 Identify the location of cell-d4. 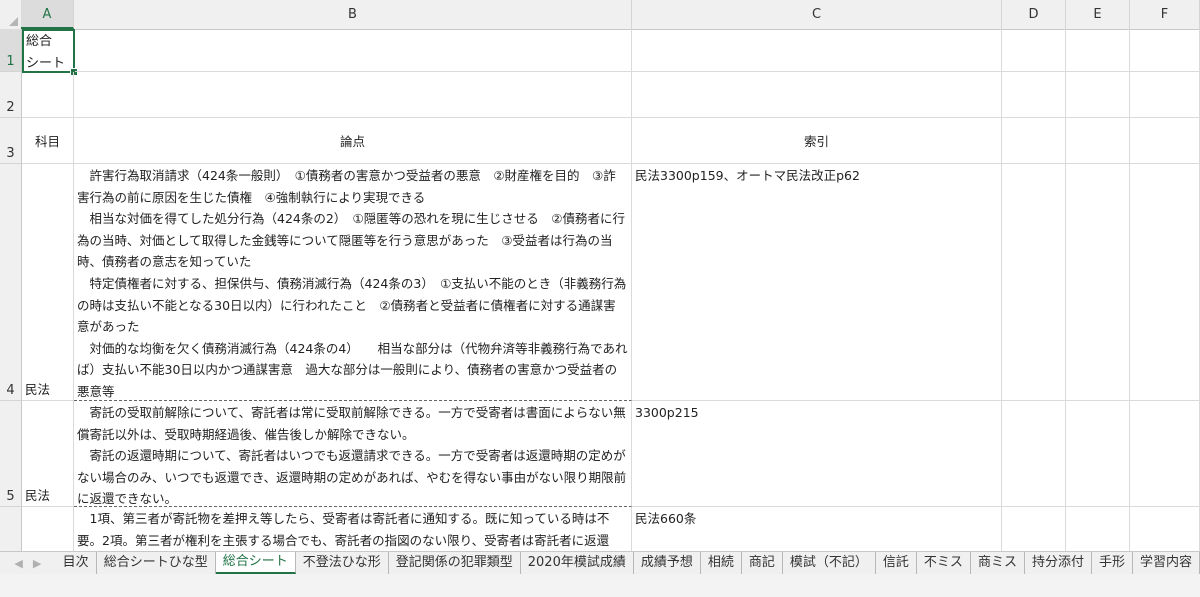
(1034, 282).